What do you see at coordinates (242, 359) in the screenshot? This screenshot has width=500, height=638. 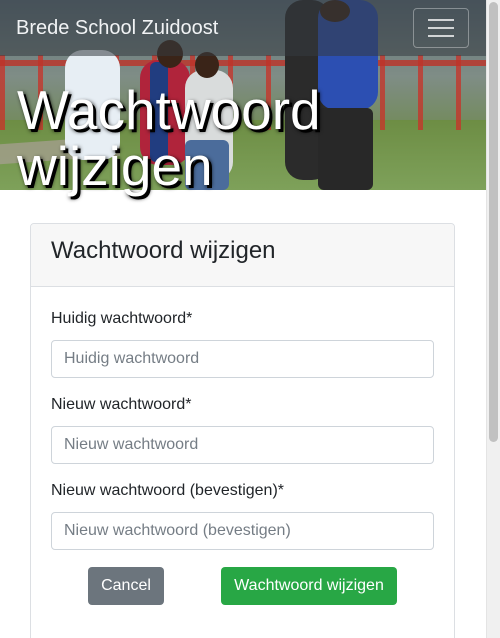 I see `current-password-input` at bounding box center [242, 359].